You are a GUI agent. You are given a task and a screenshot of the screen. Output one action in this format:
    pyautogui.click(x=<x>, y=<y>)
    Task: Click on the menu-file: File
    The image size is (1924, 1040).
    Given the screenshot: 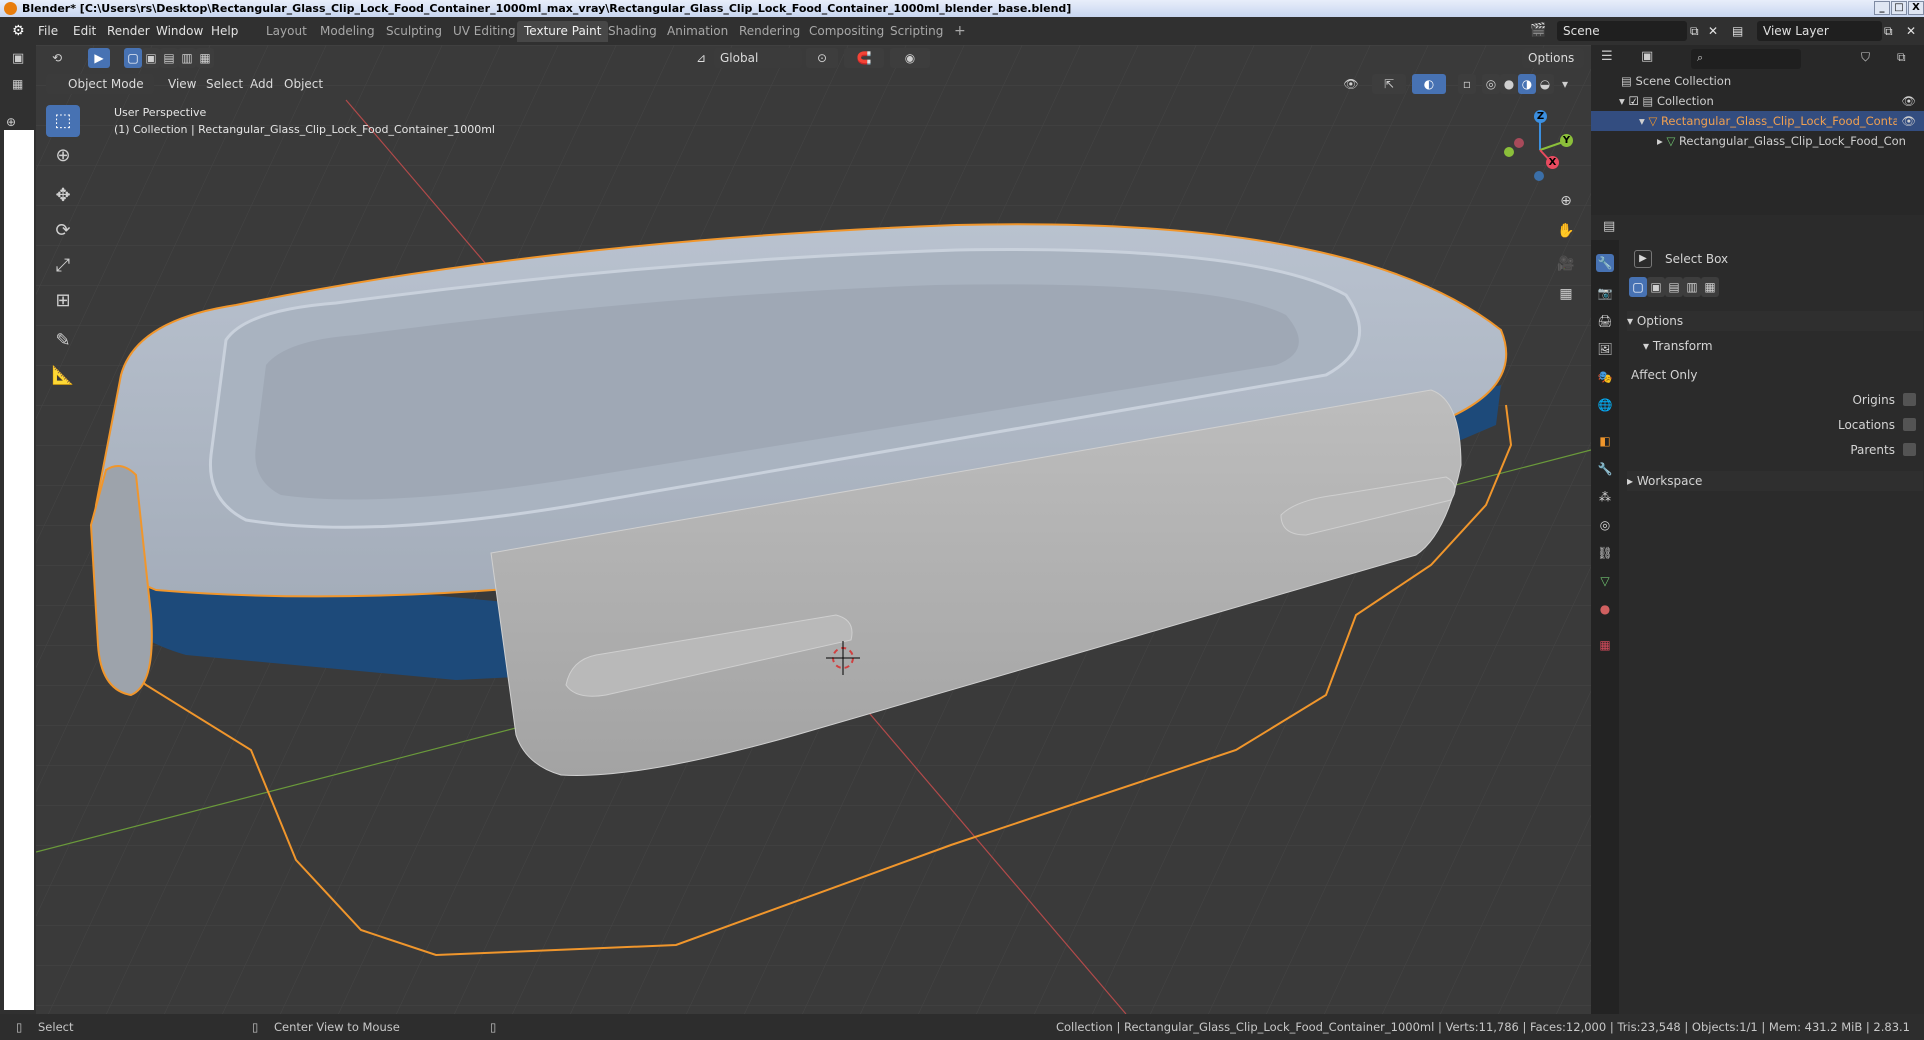 What is the action you would take?
    pyautogui.click(x=48, y=31)
    